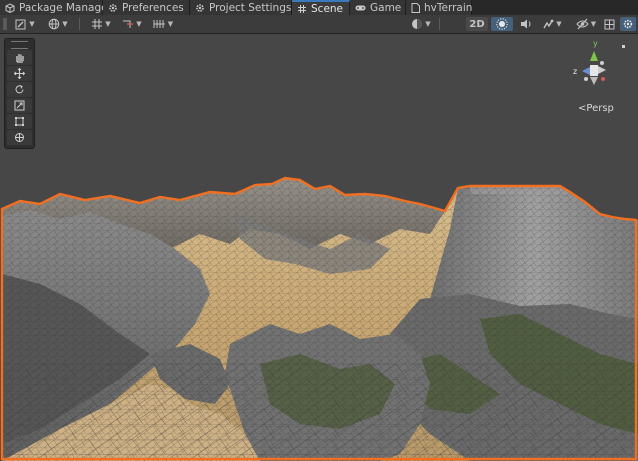  I want to click on shading-mode-dropdown: ▼, so click(421, 24).